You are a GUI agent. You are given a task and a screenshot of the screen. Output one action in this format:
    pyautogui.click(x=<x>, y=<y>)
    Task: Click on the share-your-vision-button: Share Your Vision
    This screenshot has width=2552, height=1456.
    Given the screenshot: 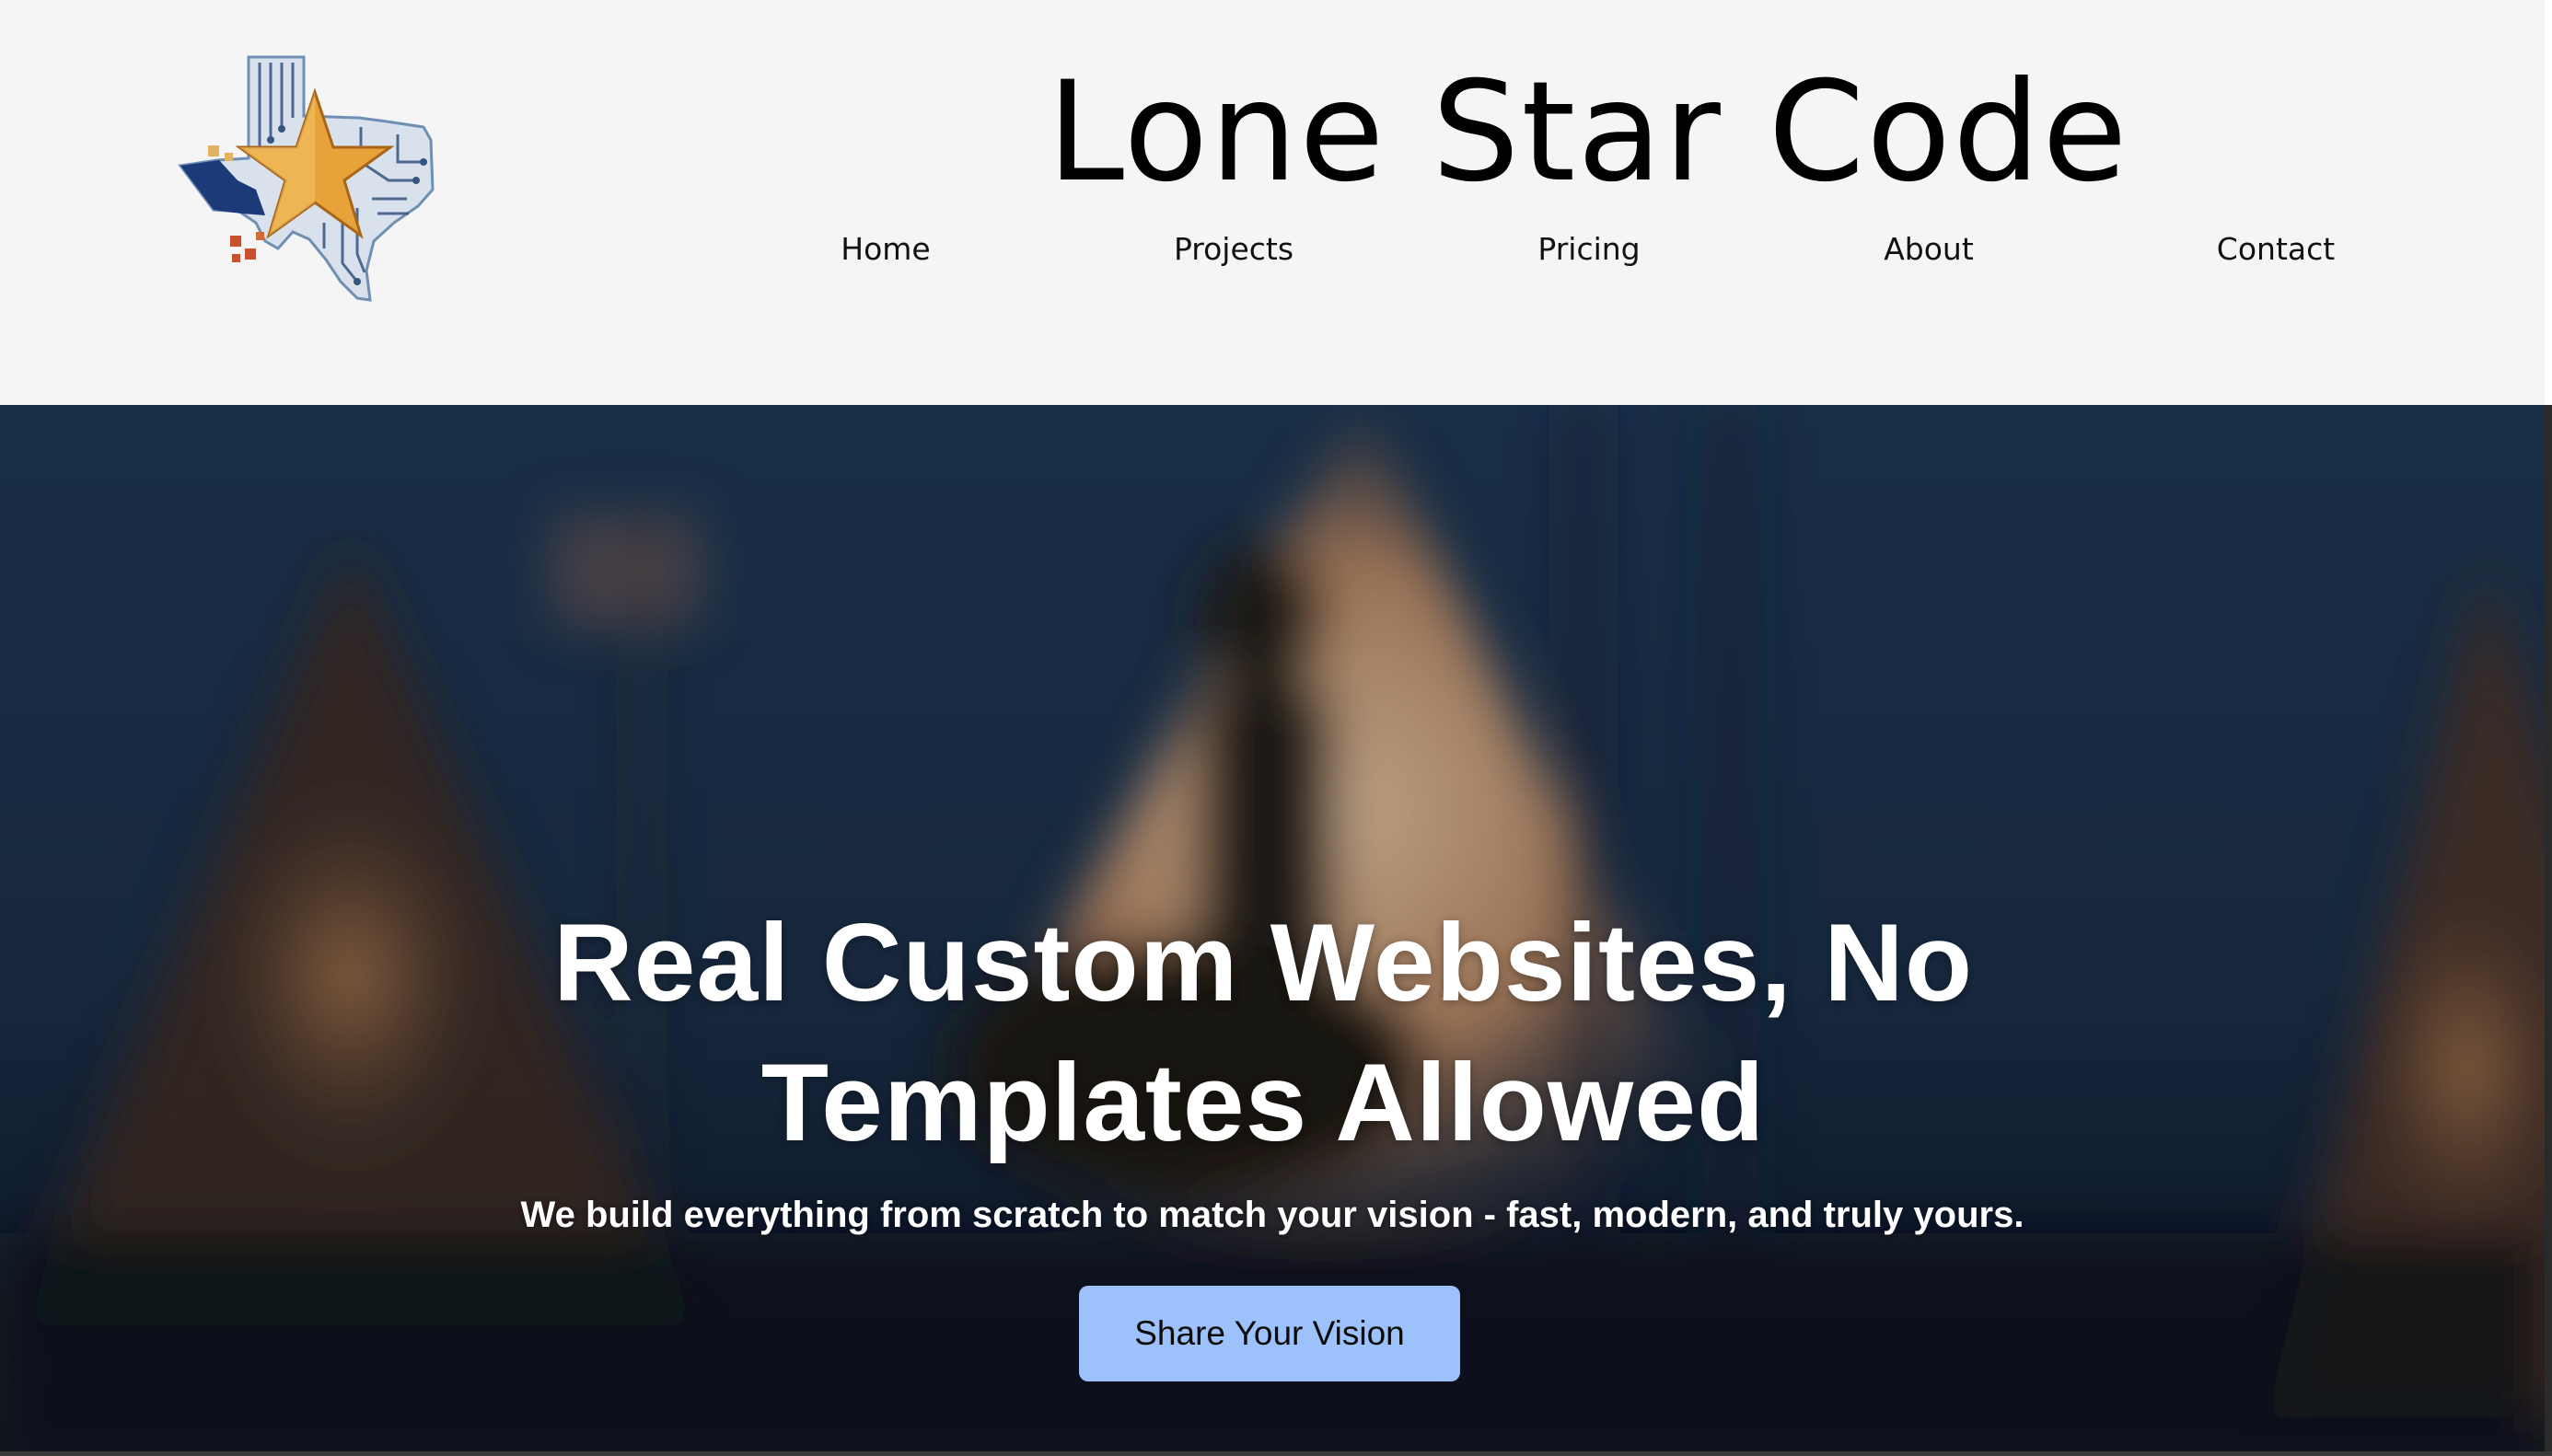 What is the action you would take?
    pyautogui.click(x=1269, y=1333)
    